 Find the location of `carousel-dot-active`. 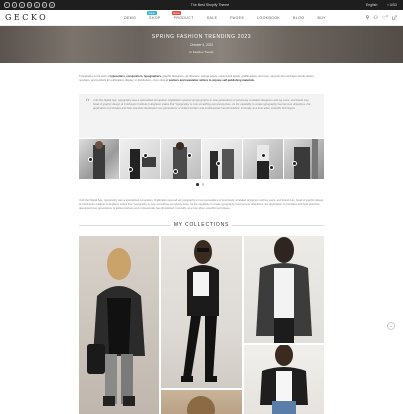

carousel-dot-active is located at coordinates (197, 184).